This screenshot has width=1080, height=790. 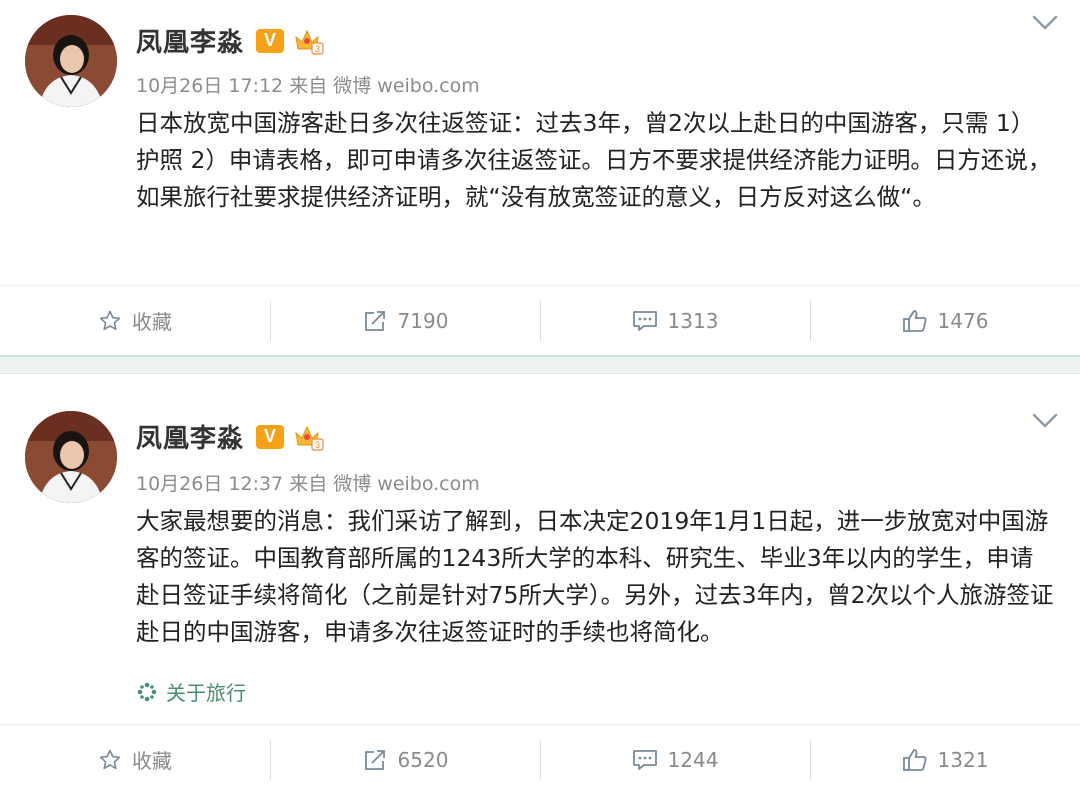 I want to click on topic-tag: 关于旅行, so click(x=191, y=691).